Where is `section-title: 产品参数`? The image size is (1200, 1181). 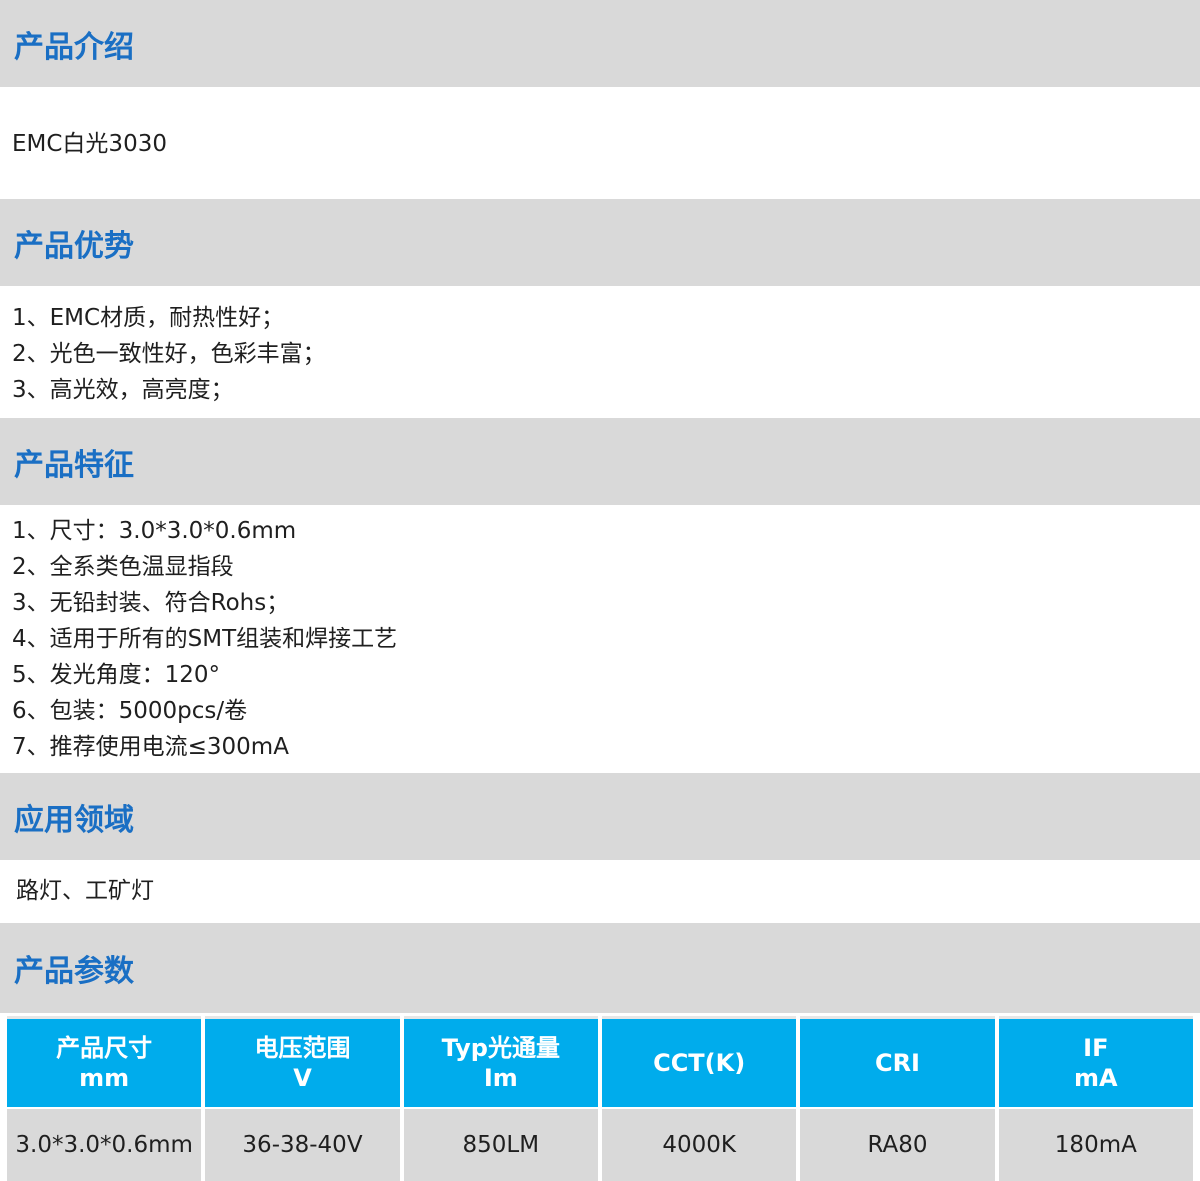 section-title: 产品参数 is located at coordinates (74, 971).